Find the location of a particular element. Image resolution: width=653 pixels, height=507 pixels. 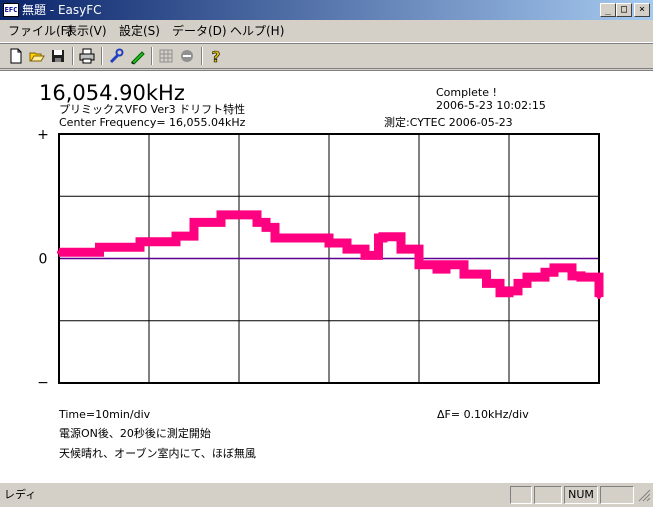

maximize-button: □ is located at coordinates (624, 10).